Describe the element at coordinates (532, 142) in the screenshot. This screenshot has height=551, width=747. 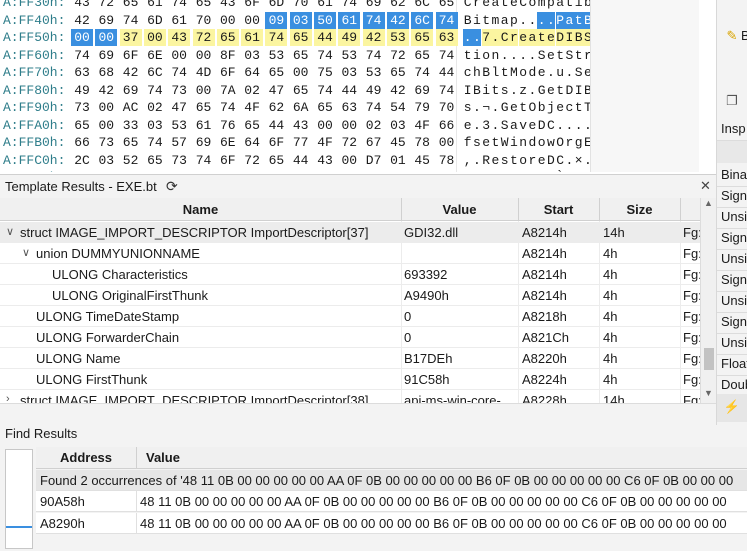
I see `hex-char: d` at that location.